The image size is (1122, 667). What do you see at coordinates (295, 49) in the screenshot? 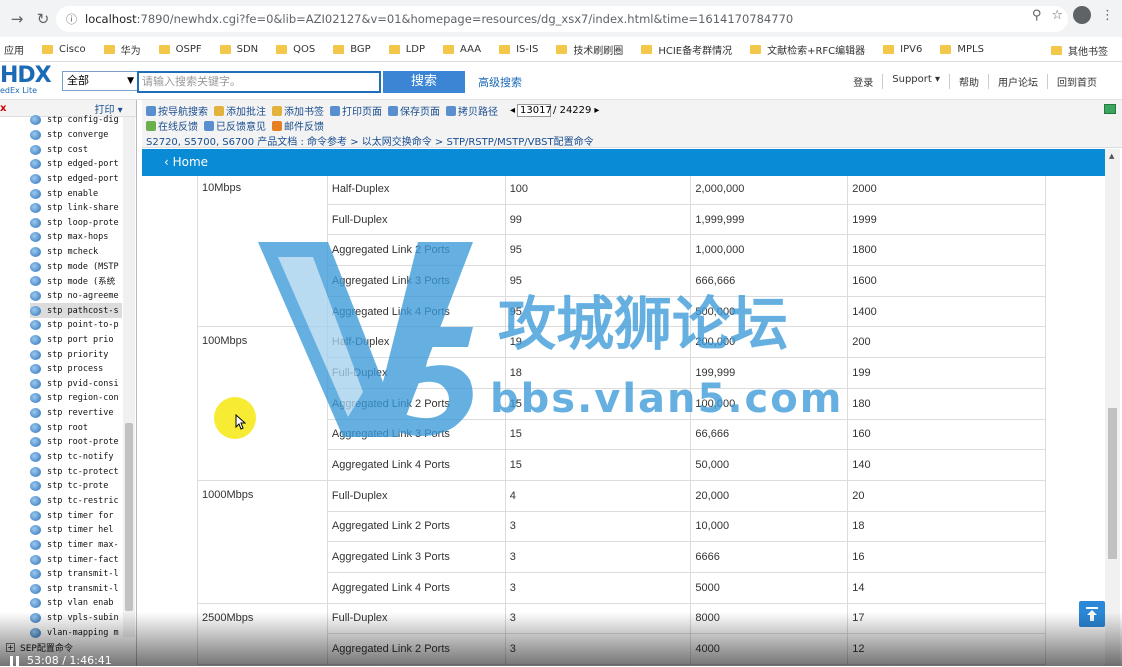
I see `bookmark-item: QOS` at bounding box center [295, 49].